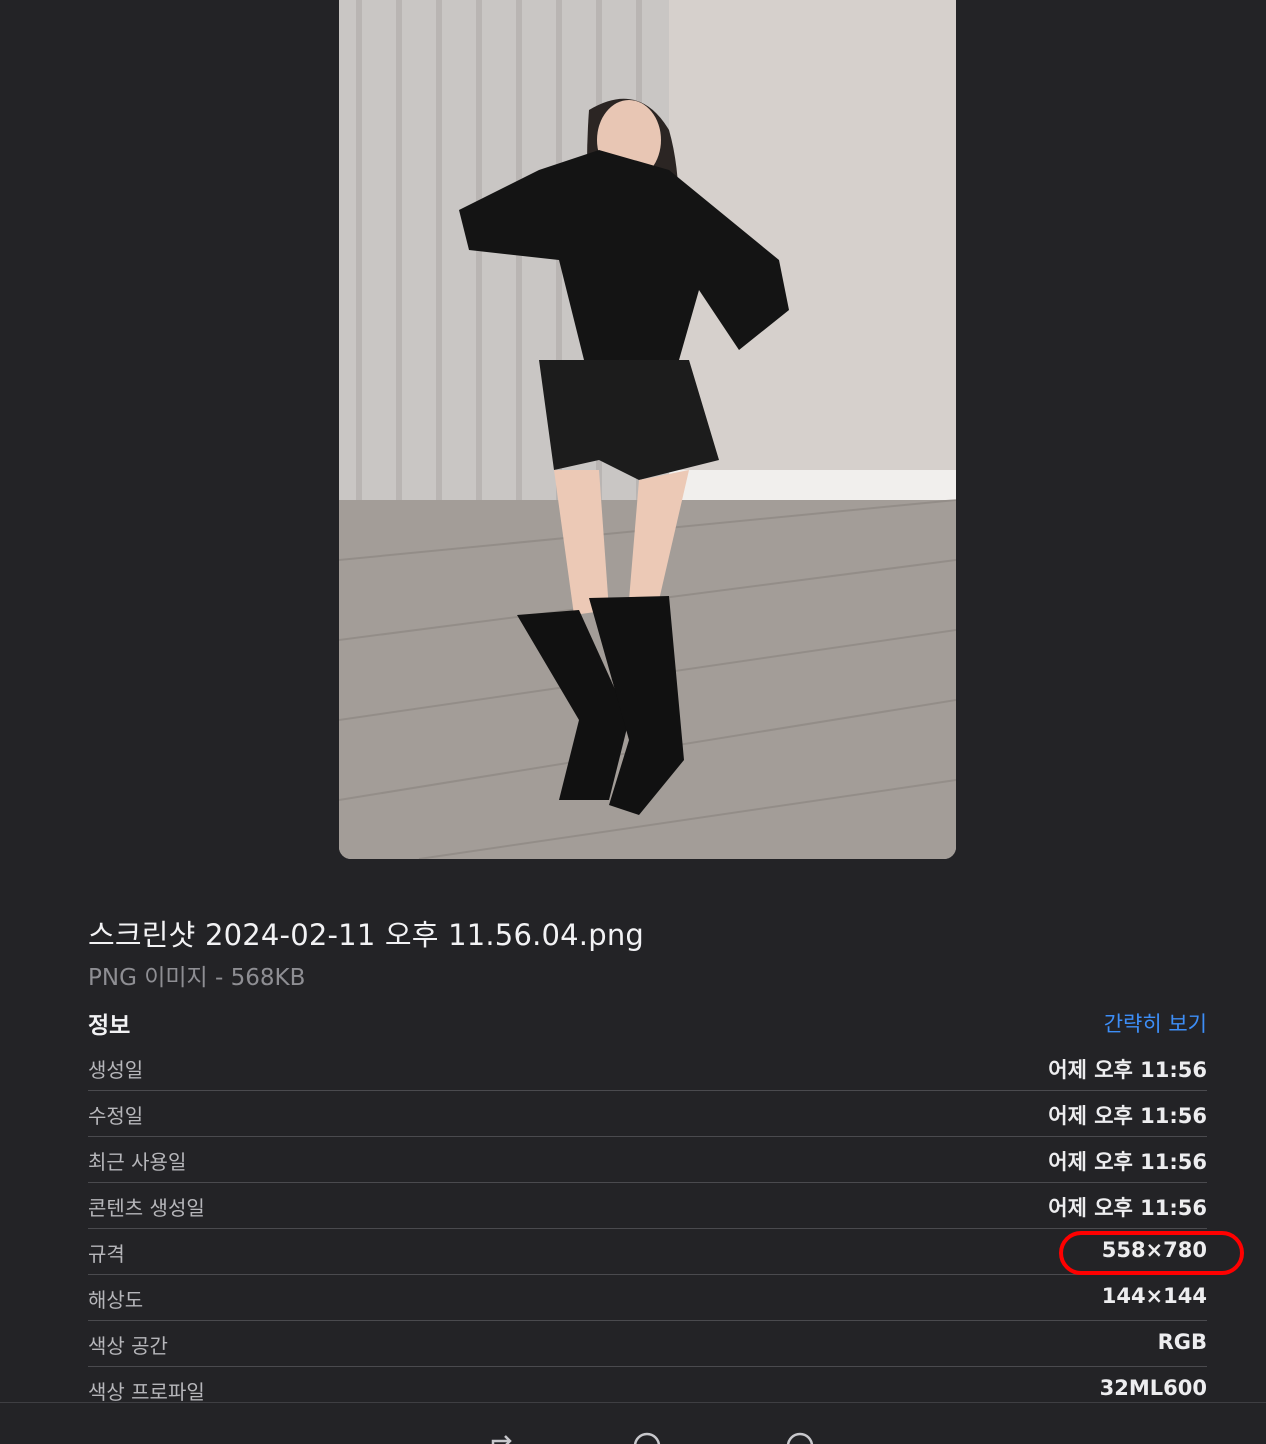 Image resolution: width=1266 pixels, height=1444 pixels. What do you see at coordinates (146, 1392) in the screenshot?
I see `info-label: 색상 프로파일` at bounding box center [146, 1392].